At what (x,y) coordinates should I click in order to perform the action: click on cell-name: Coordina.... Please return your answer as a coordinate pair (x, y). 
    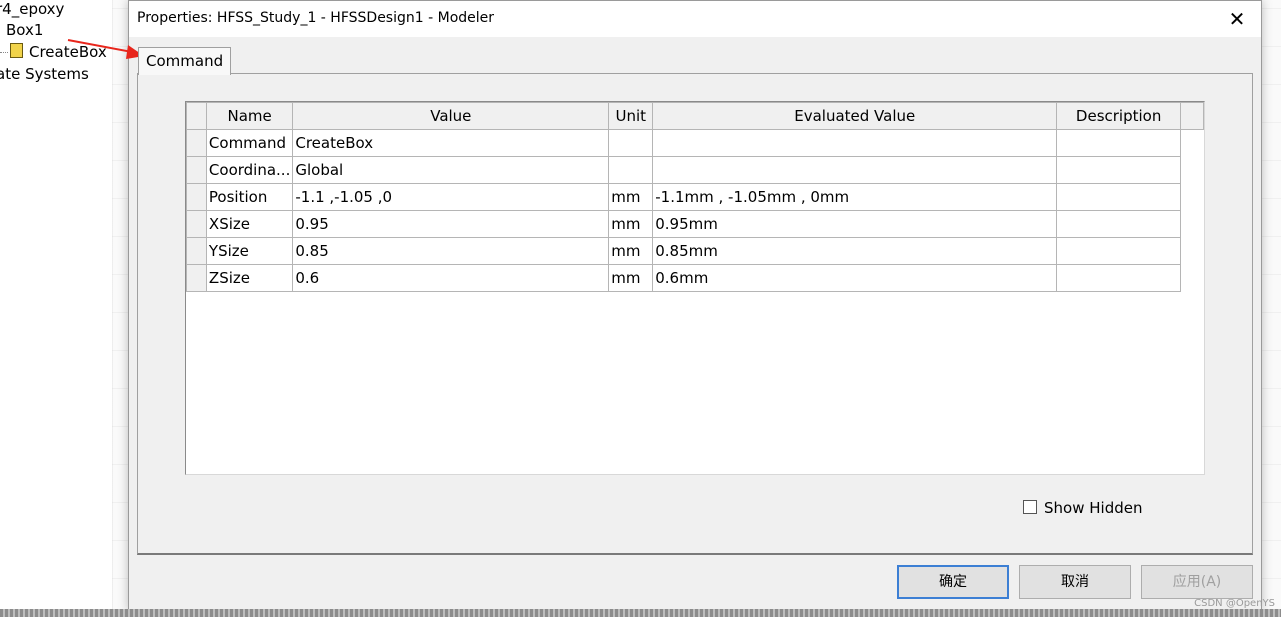
    Looking at the image, I should click on (249, 170).